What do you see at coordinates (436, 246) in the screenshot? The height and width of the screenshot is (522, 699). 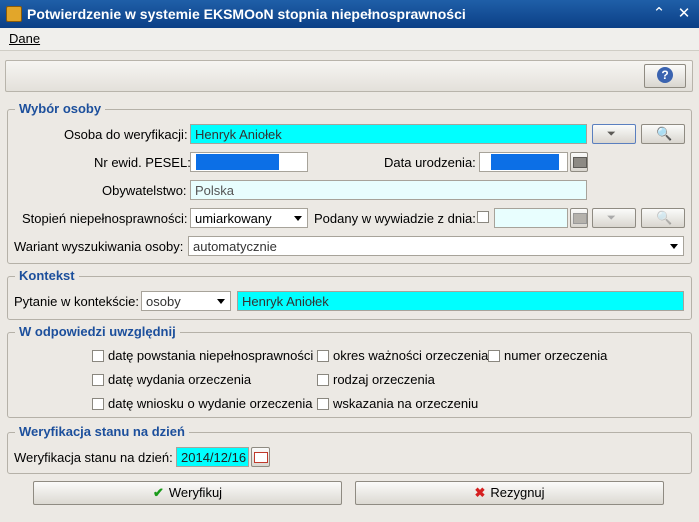 I see `wariant-select: automatycznie` at bounding box center [436, 246].